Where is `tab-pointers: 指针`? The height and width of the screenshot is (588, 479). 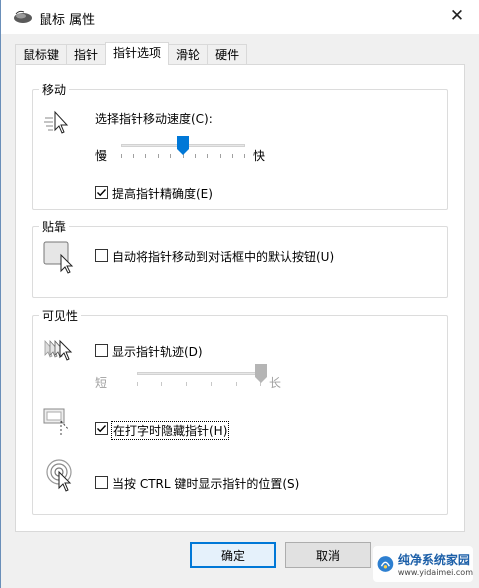
tab-pointers: 指针 is located at coordinates (86, 54).